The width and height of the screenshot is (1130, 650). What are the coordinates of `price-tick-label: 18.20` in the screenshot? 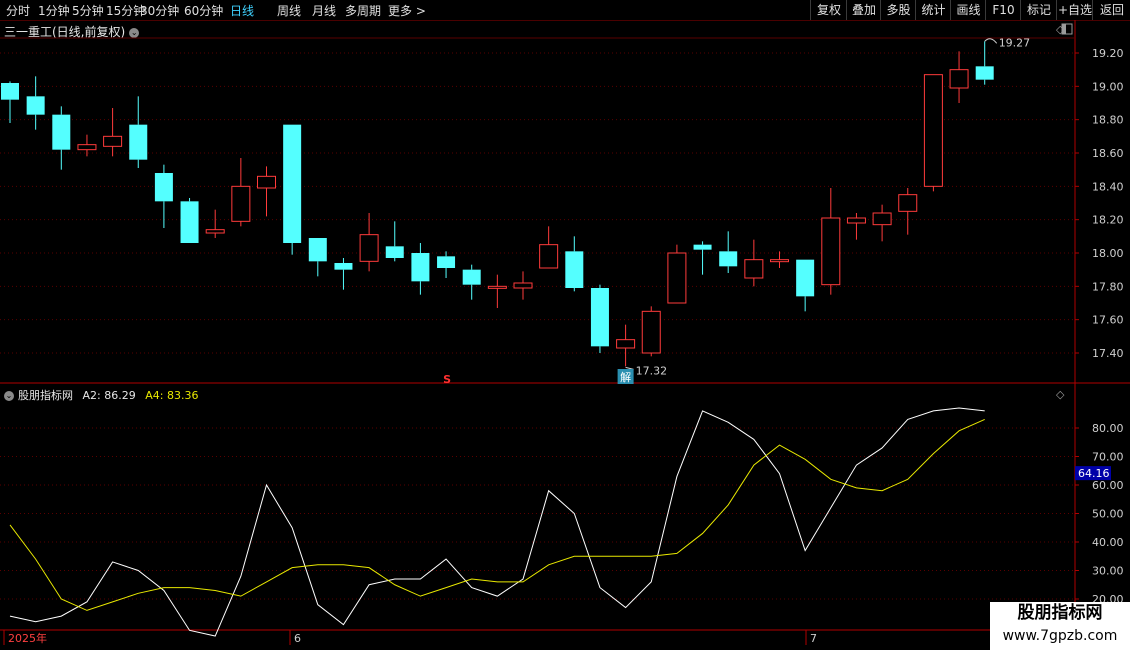 It's located at (1108, 220).